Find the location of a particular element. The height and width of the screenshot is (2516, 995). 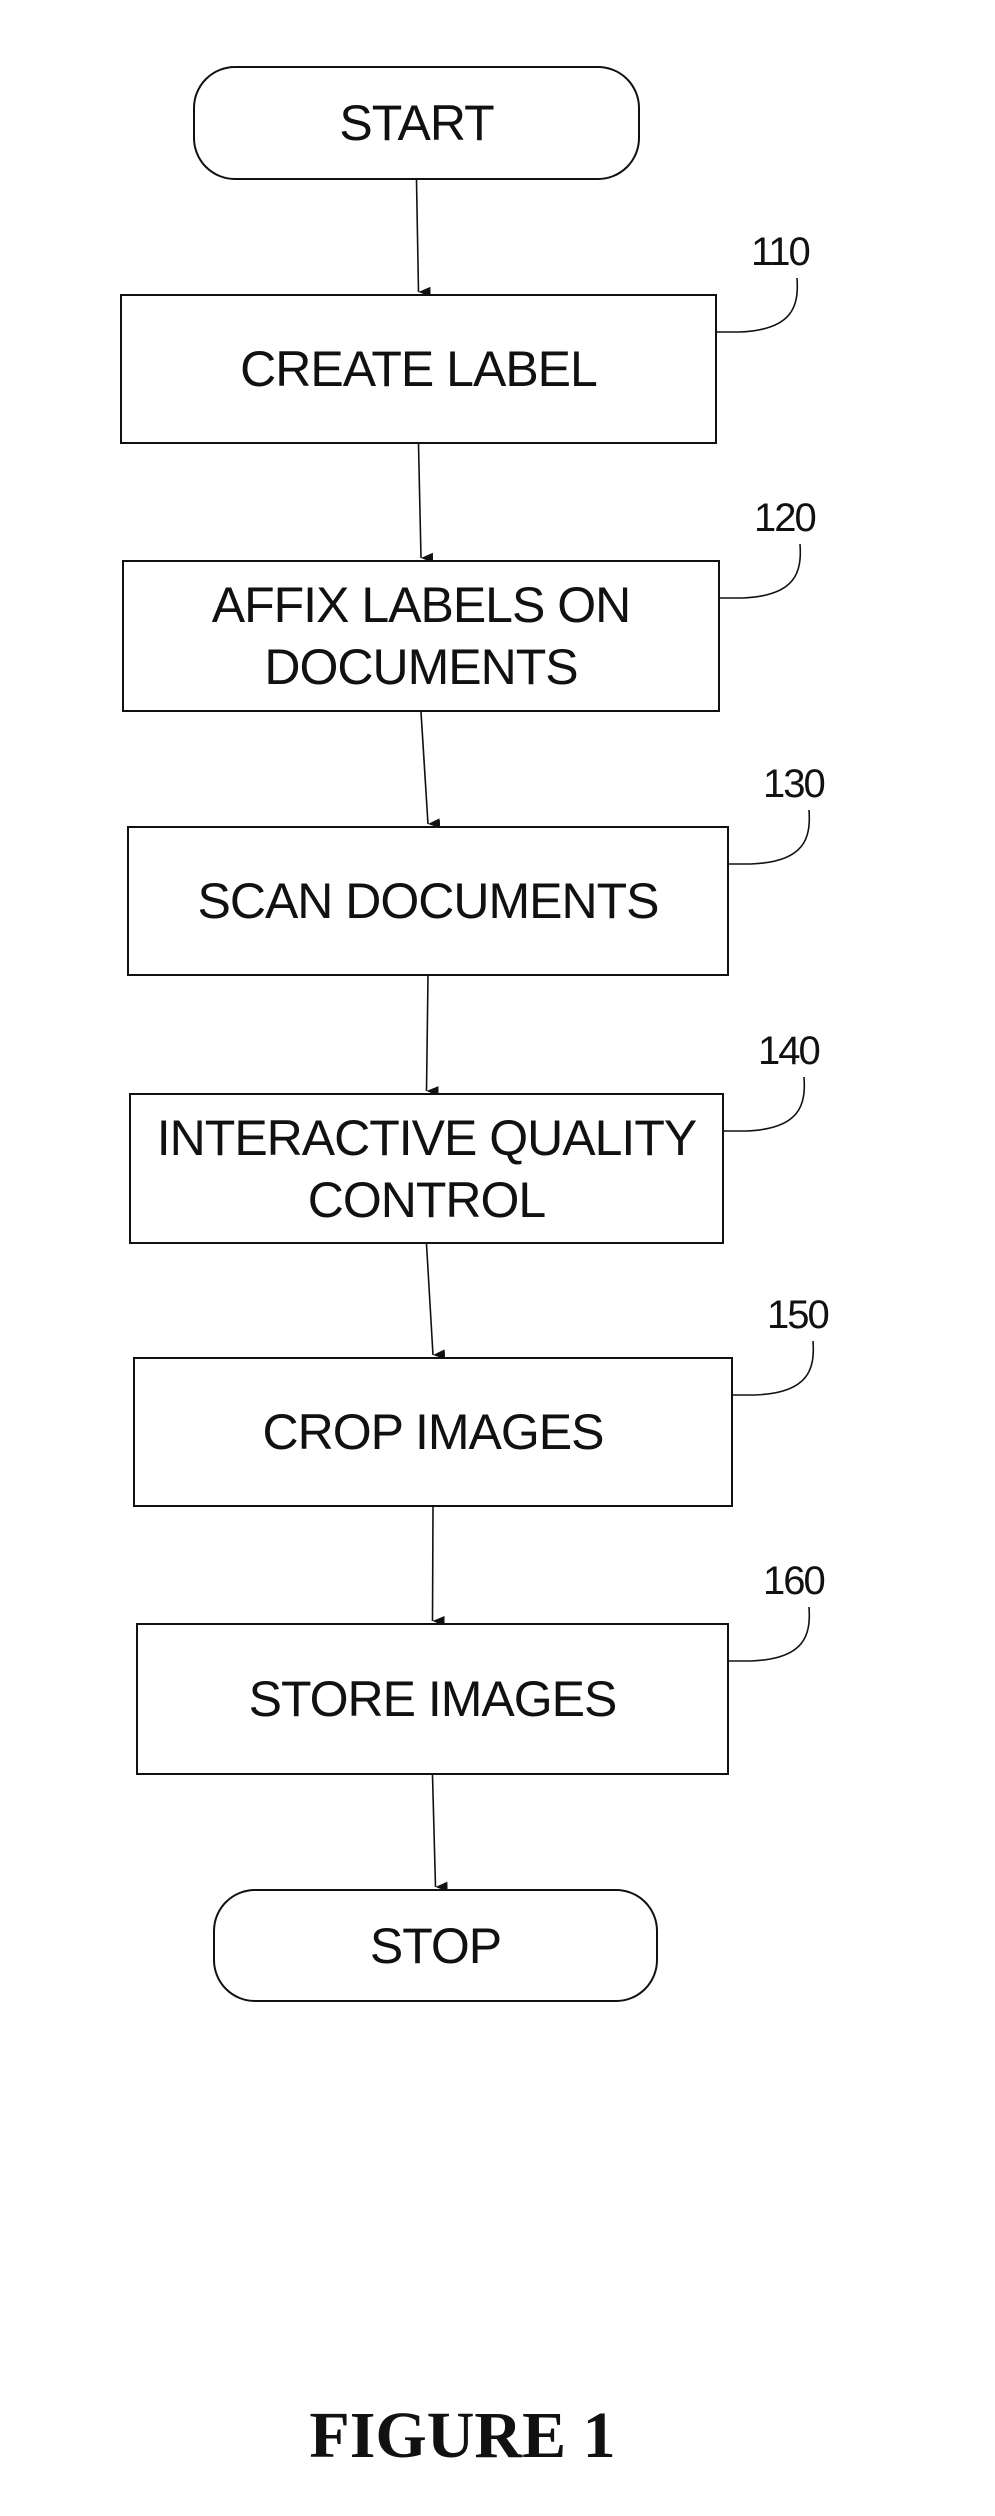

start-terminal: START is located at coordinates (416, 123).